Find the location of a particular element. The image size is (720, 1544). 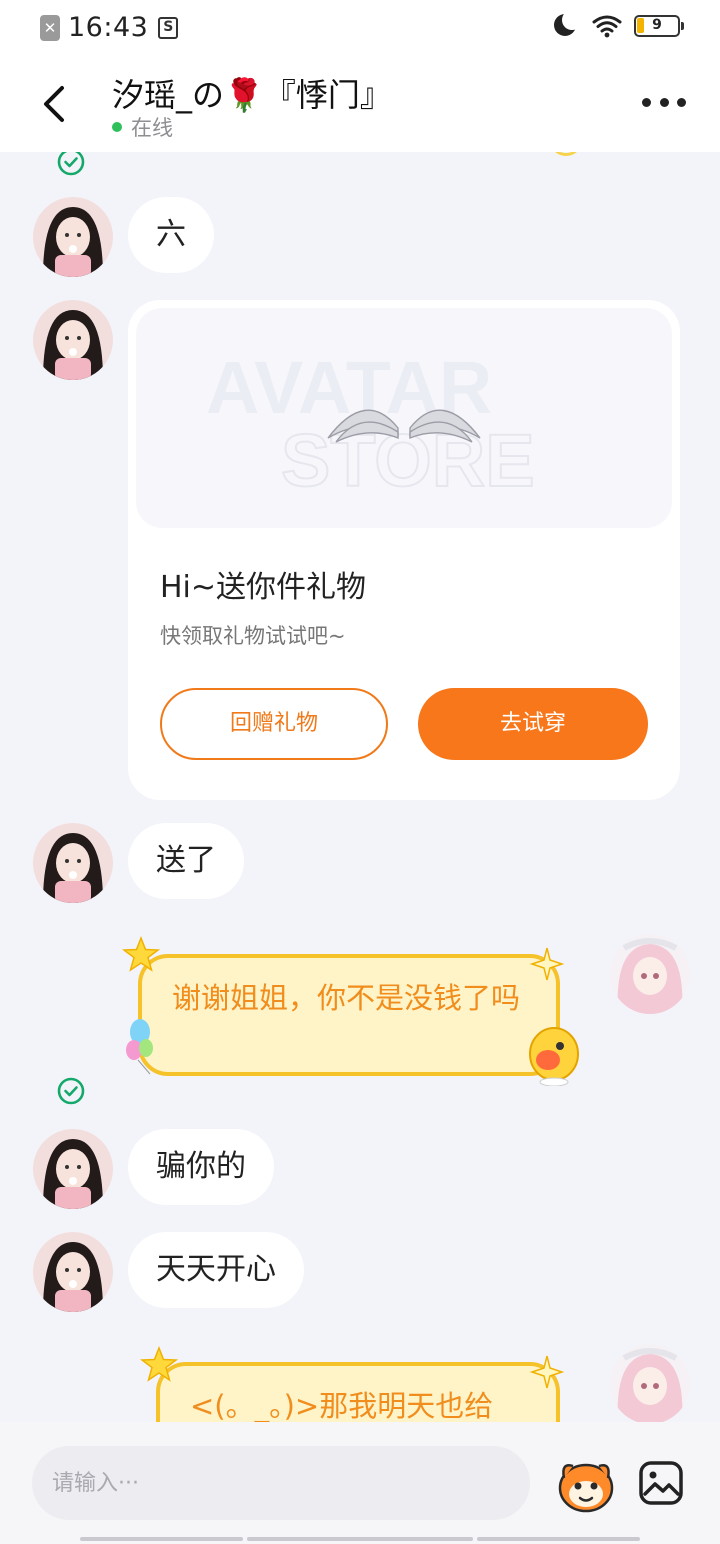

message-input is located at coordinates (281, 1483).